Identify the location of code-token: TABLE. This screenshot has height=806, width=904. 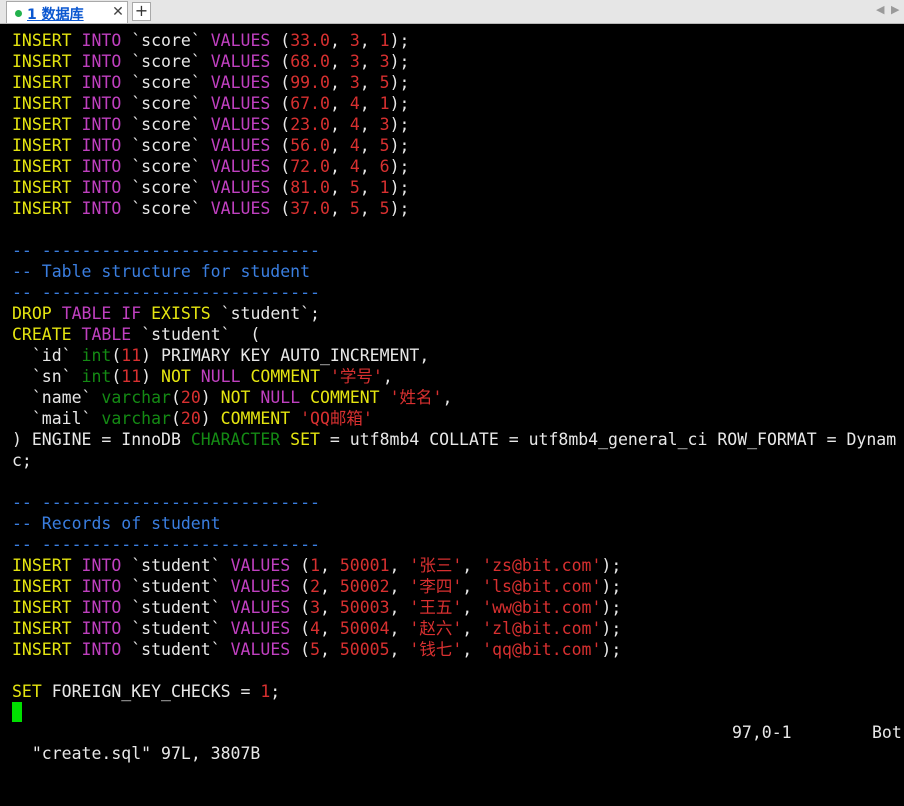
(106, 334).